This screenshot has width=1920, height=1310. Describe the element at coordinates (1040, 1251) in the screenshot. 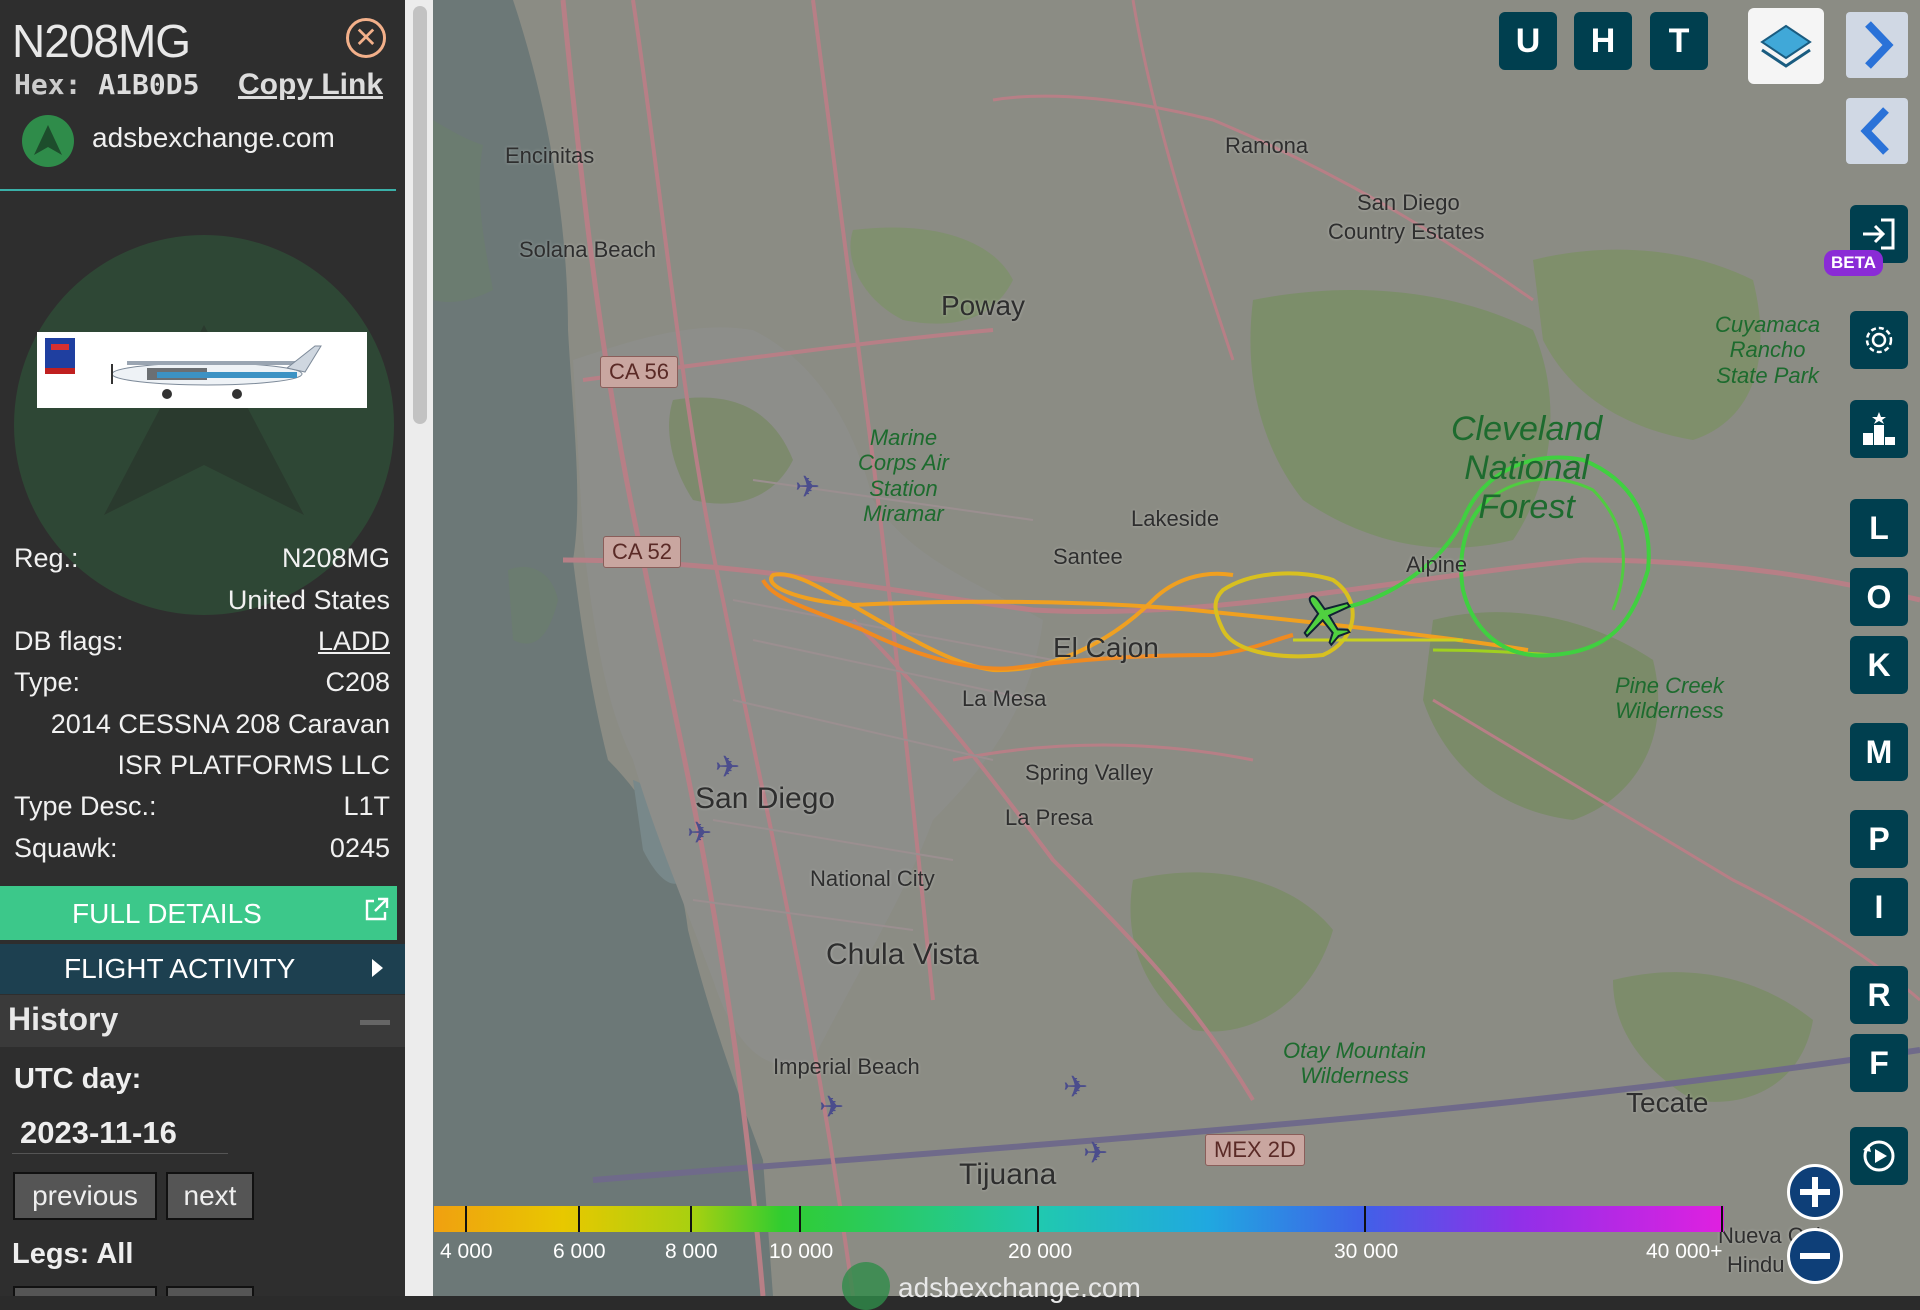

I see `altitude-tick-label: 20 000` at that location.